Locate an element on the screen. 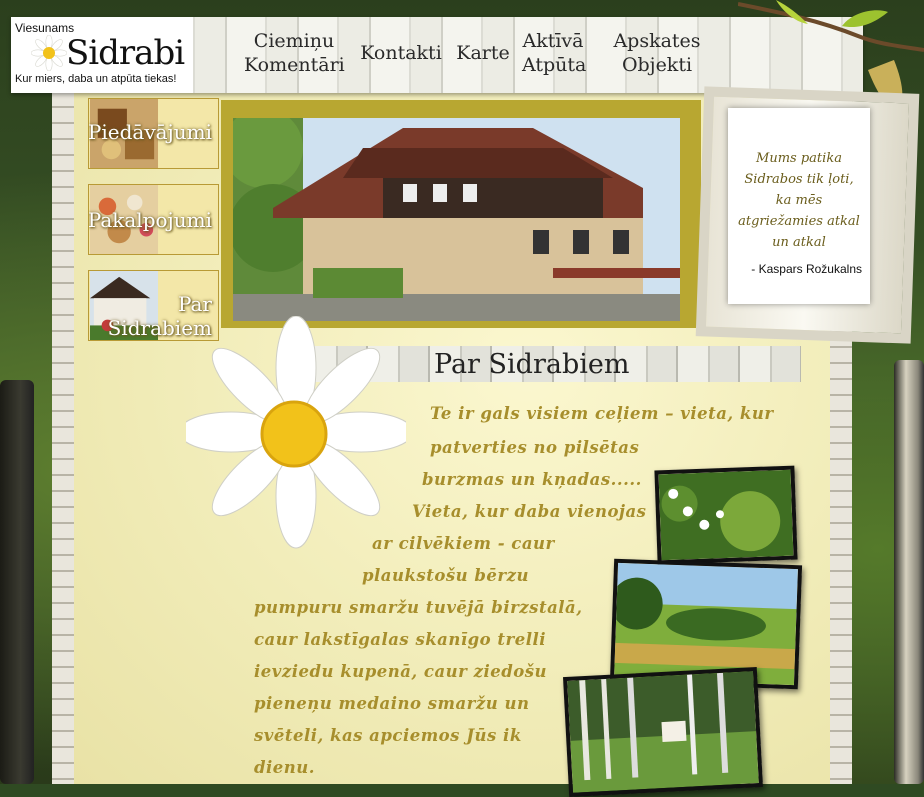 The image size is (924, 797). nav-item-contacts: Kontakti is located at coordinates (401, 53).